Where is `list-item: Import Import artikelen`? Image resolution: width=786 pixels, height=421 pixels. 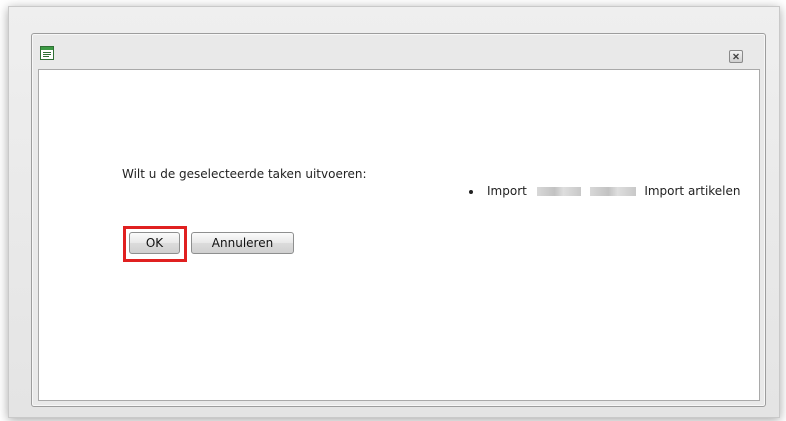 list-item: Import Import artikelen is located at coordinates (604, 191).